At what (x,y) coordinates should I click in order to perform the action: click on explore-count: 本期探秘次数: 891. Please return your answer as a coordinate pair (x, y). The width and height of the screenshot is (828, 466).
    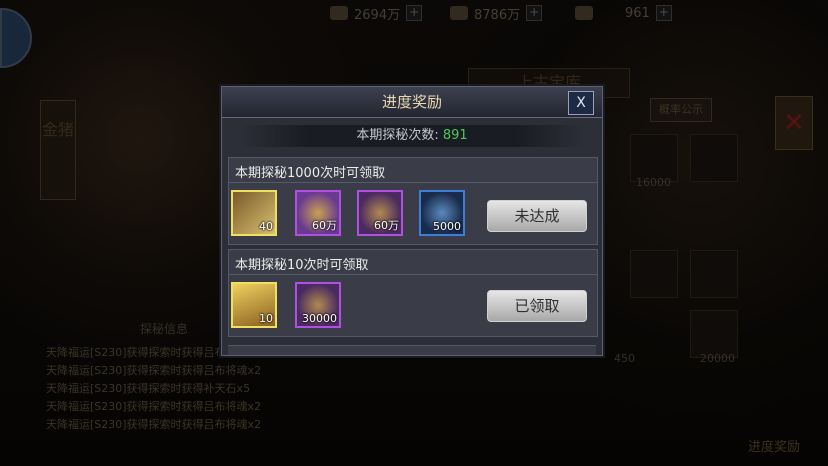
    Looking at the image, I should click on (412, 136).